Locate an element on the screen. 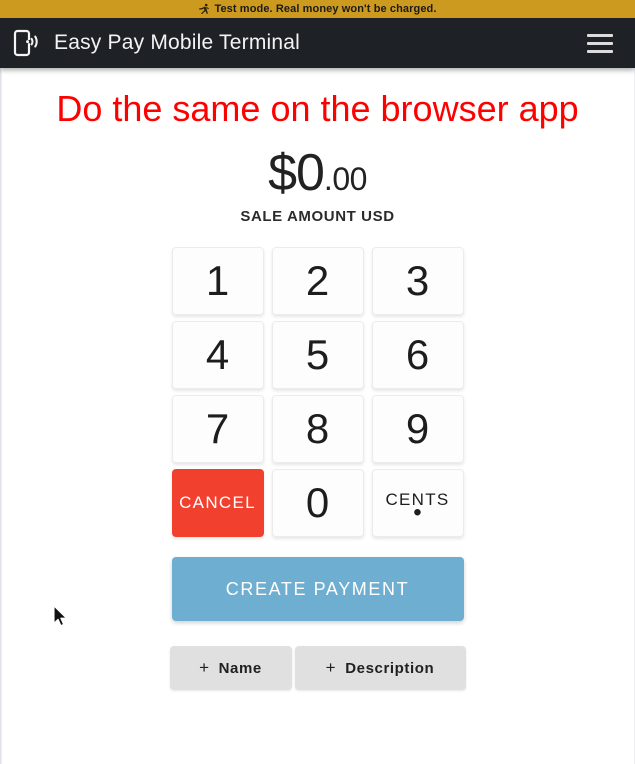 The image size is (635, 764). test-mode-banner: Test mode. Real money won't be charged. is located at coordinates (317, 9).